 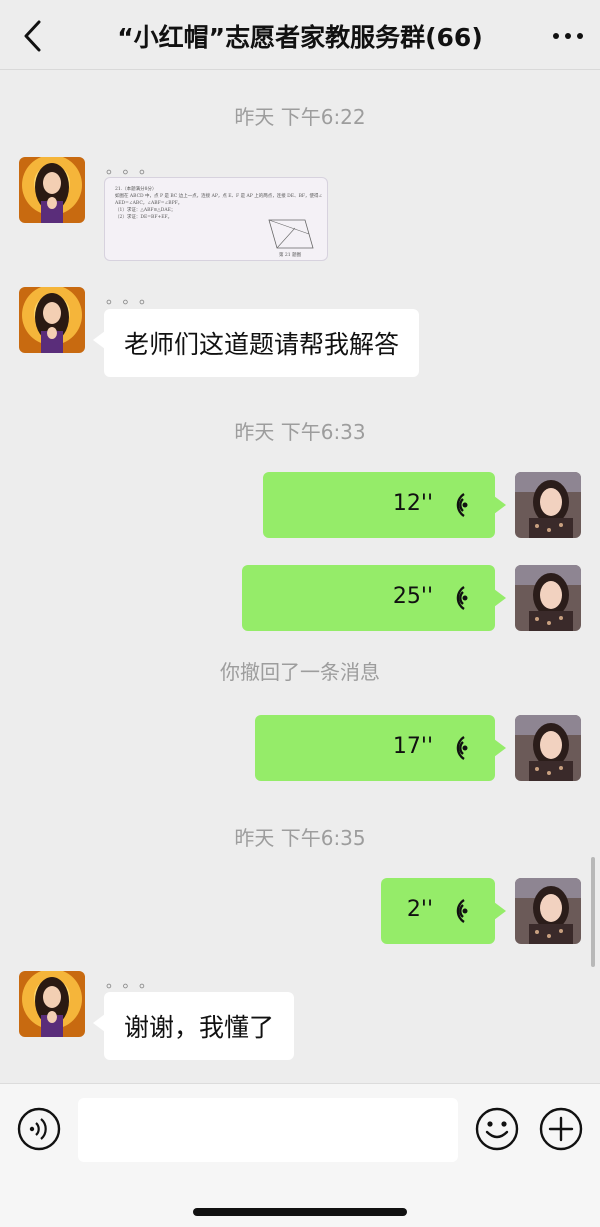 I want to click on chat-title: “小红帽”志愿者家教服务群(66), so click(x=300, y=37).